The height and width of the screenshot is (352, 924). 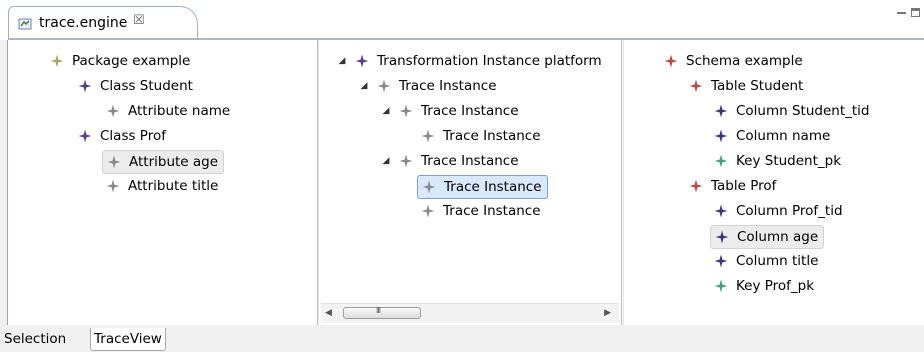 What do you see at coordinates (915, 12) in the screenshot?
I see `maximize-icon` at bounding box center [915, 12].